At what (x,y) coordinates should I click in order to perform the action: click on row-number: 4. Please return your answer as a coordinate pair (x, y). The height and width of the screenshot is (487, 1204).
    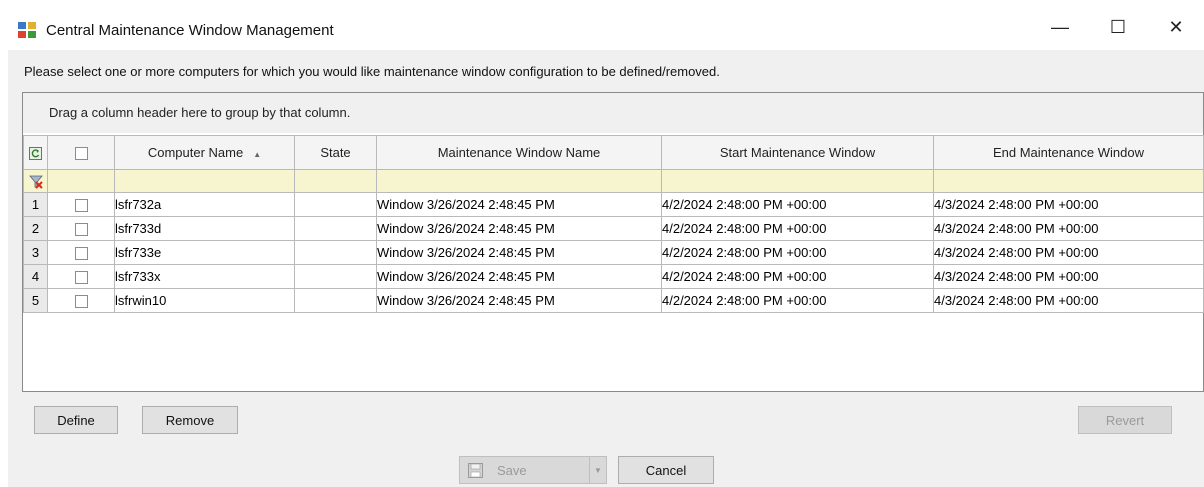
    Looking at the image, I should click on (35, 276).